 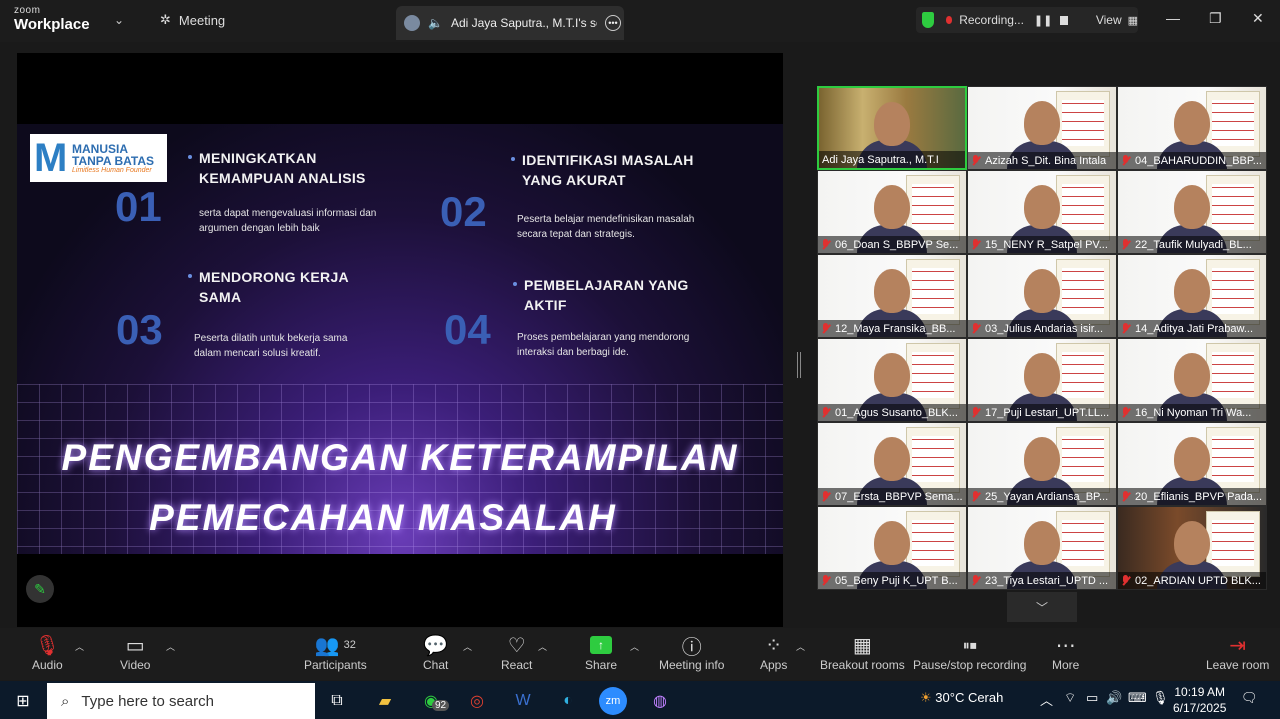 What do you see at coordinates (113, 160) in the screenshot?
I see `logo-line2: TANPA BATAS` at bounding box center [113, 160].